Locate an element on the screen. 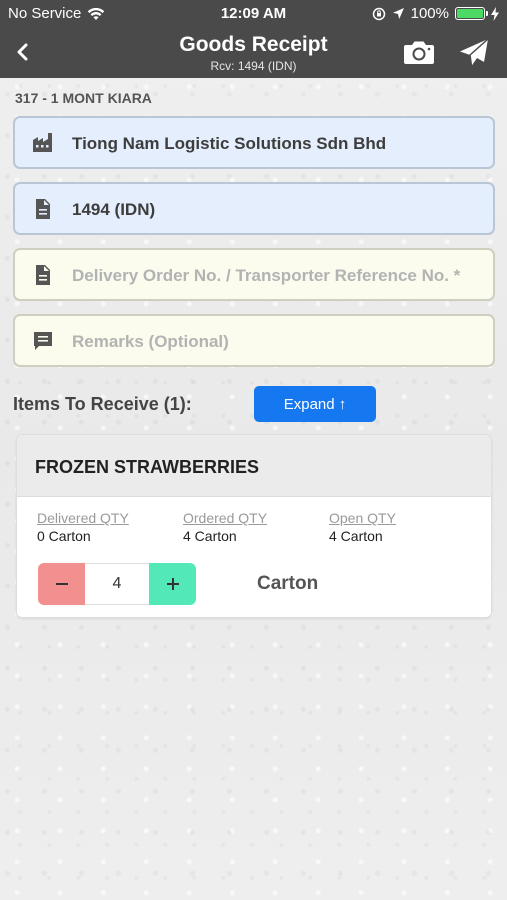  battery-icon is located at coordinates (471, 13).